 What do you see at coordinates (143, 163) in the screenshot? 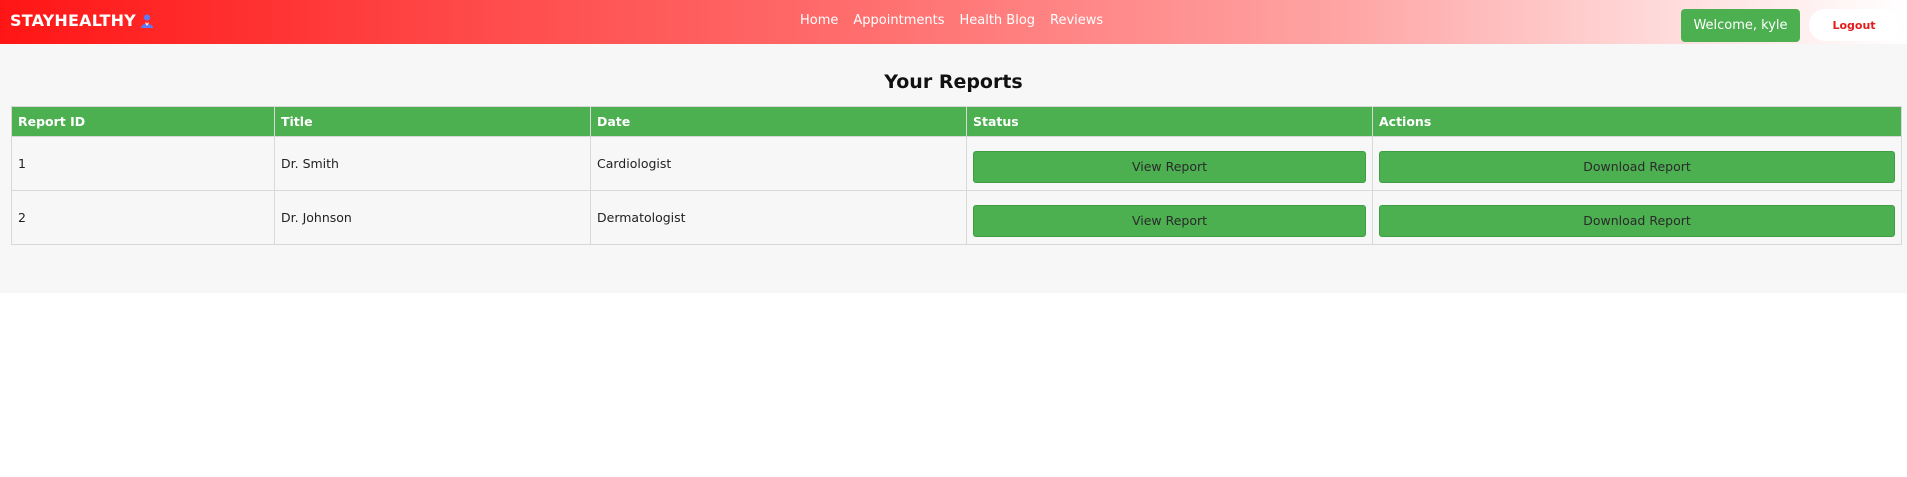
I see `report-id-cell: 1` at bounding box center [143, 163].